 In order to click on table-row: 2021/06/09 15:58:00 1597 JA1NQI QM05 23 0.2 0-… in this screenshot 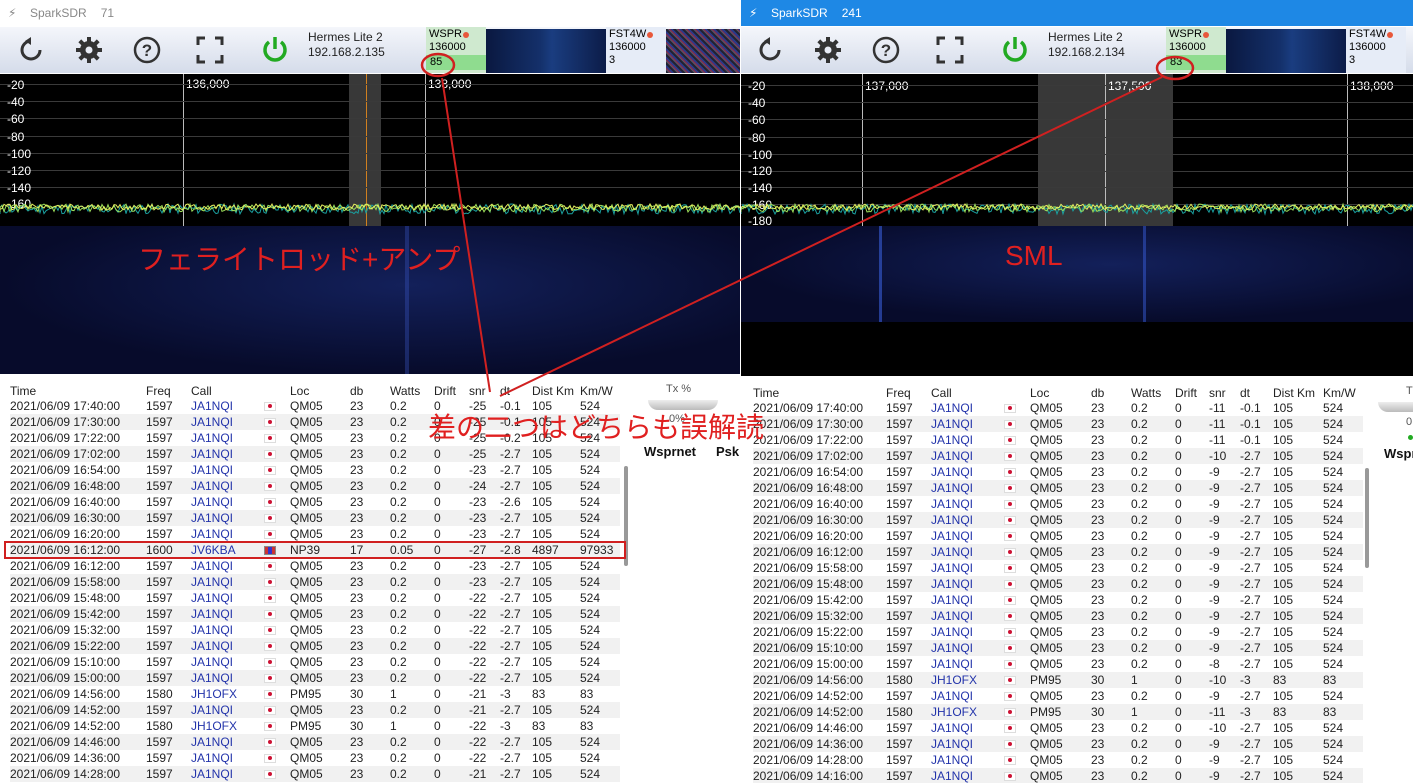, I will do `click(315, 582)`.